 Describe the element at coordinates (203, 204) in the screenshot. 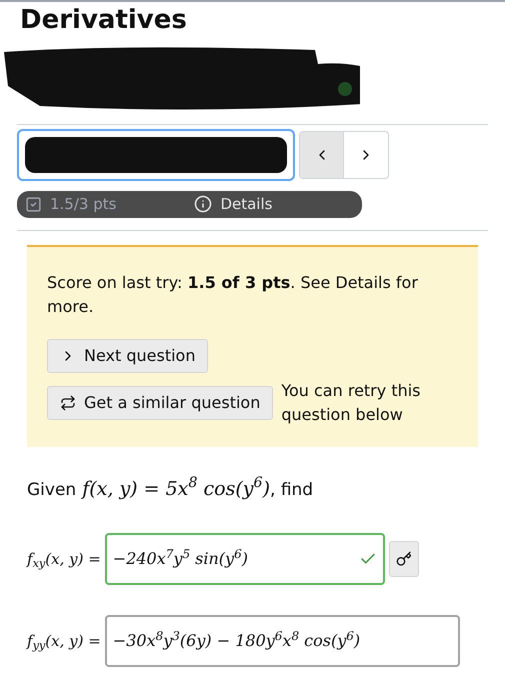

I see `info-icon` at that location.